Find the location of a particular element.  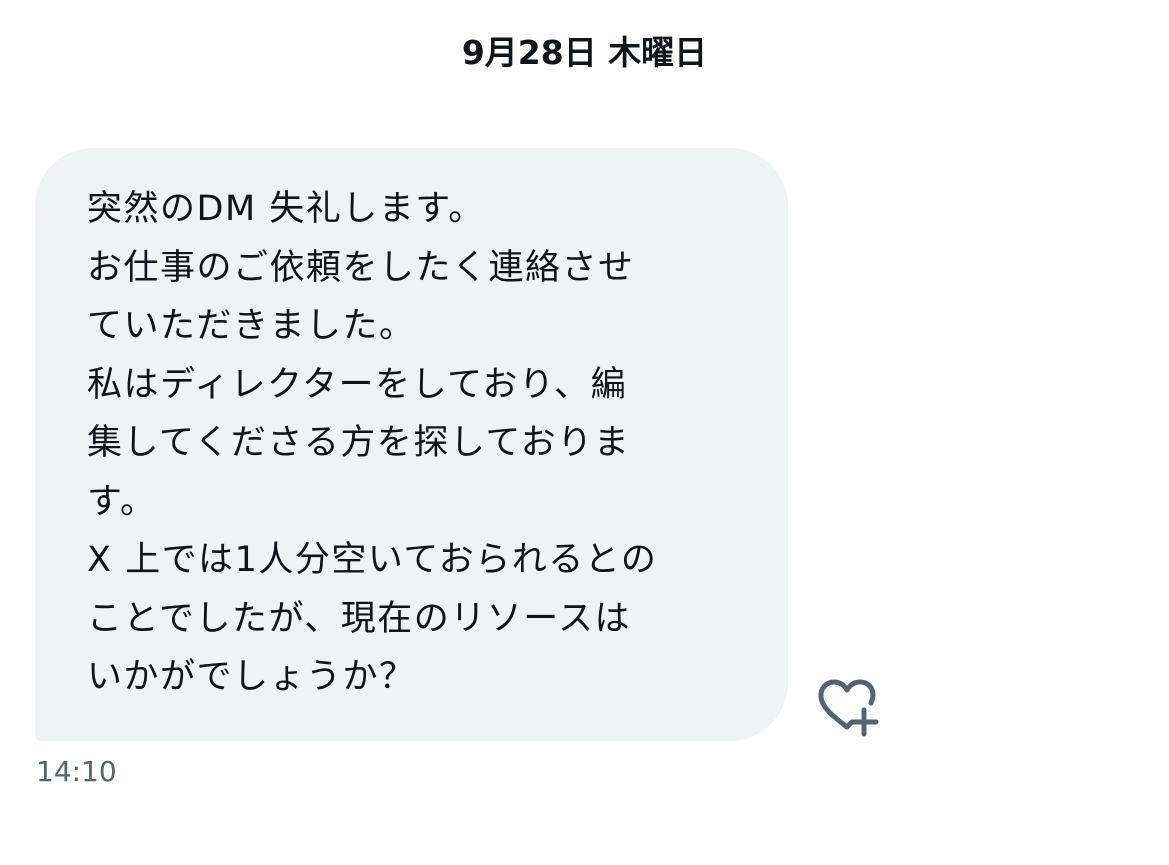

message-line: お仕事のご依頼をしたく連絡させ is located at coordinates (361, 267).